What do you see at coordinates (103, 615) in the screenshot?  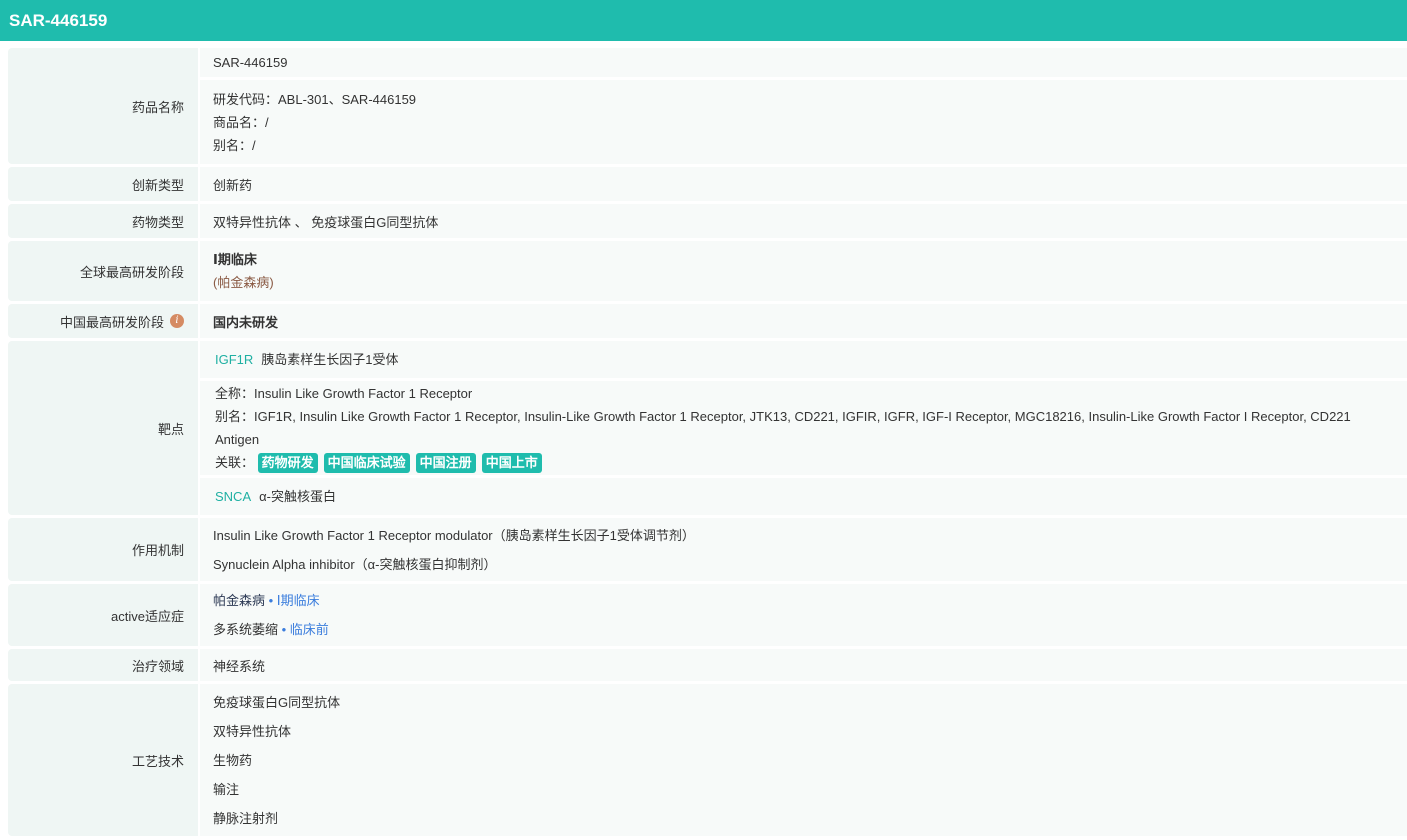 I see `row-label: active适应症` at bounding box center [103, 615].